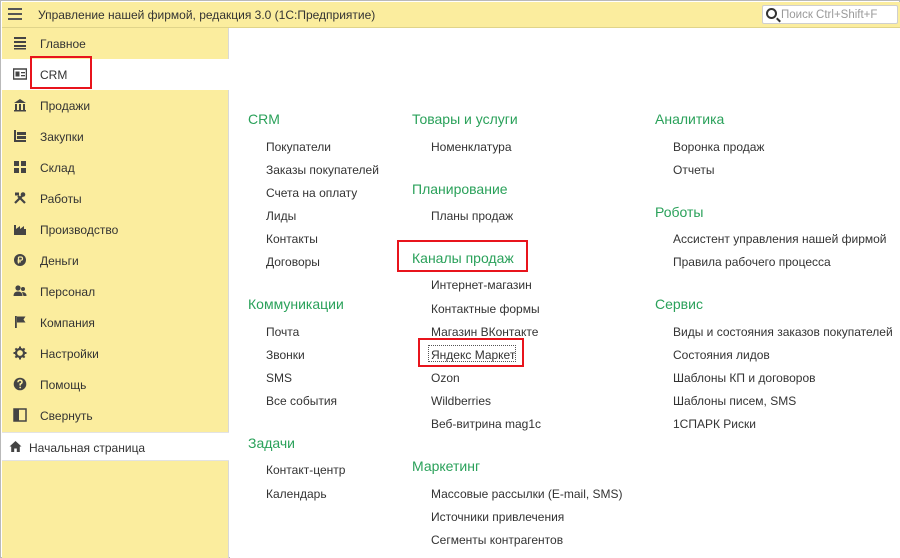 The image size is (900, 558). What do you see at coordinates (20, 322) in the screenshot?
I see `flag-icon` at bounding box center [20, 322].